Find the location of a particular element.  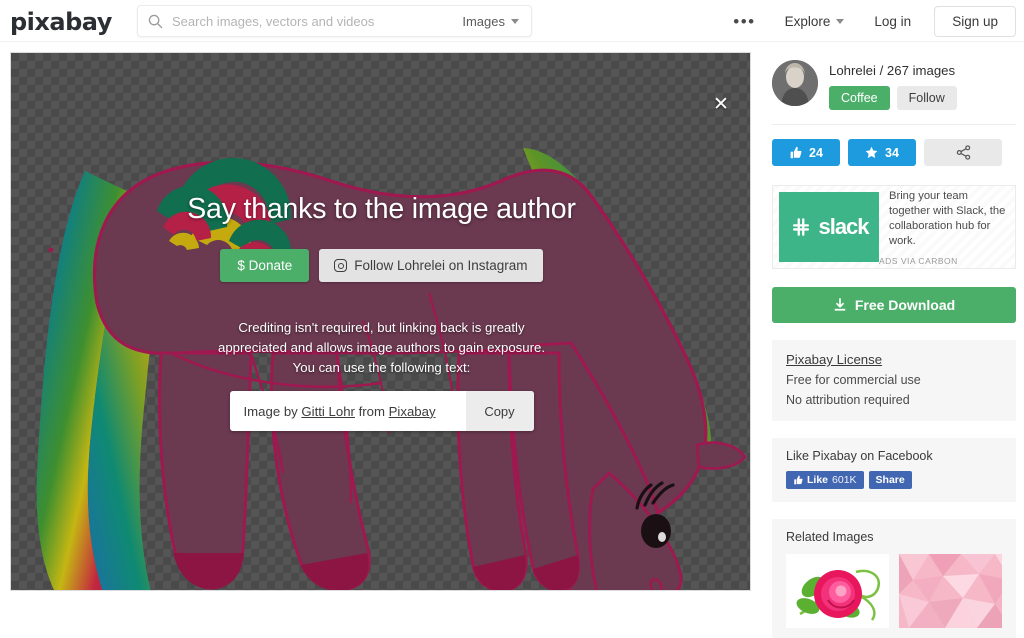

credit-note-line-3: You can use the following text: is located at coordinates (381, 367).